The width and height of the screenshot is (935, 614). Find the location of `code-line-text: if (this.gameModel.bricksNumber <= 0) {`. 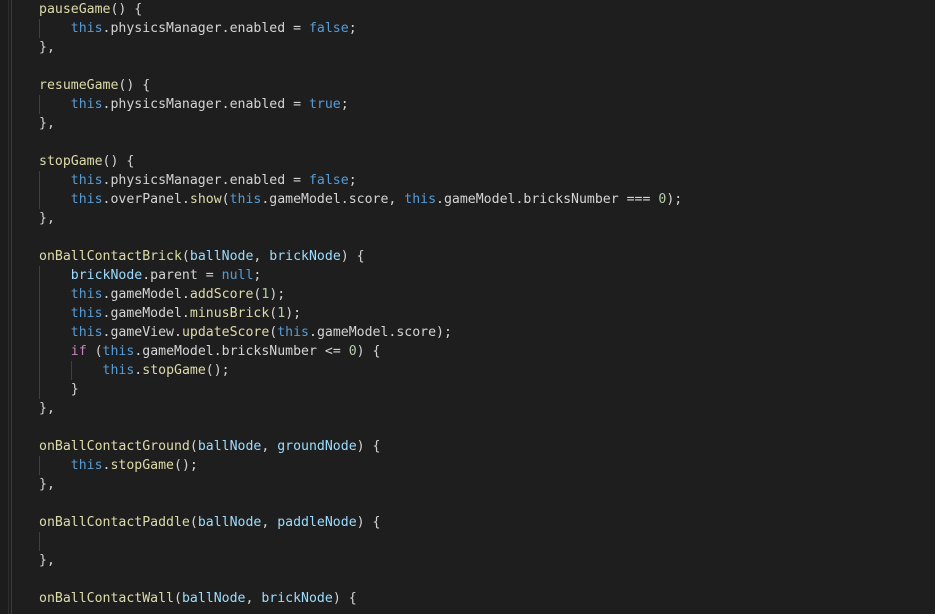

code-line-text: if (this.gameModel.bricksNumber <= 0) { is located at coordinates (196, 351).